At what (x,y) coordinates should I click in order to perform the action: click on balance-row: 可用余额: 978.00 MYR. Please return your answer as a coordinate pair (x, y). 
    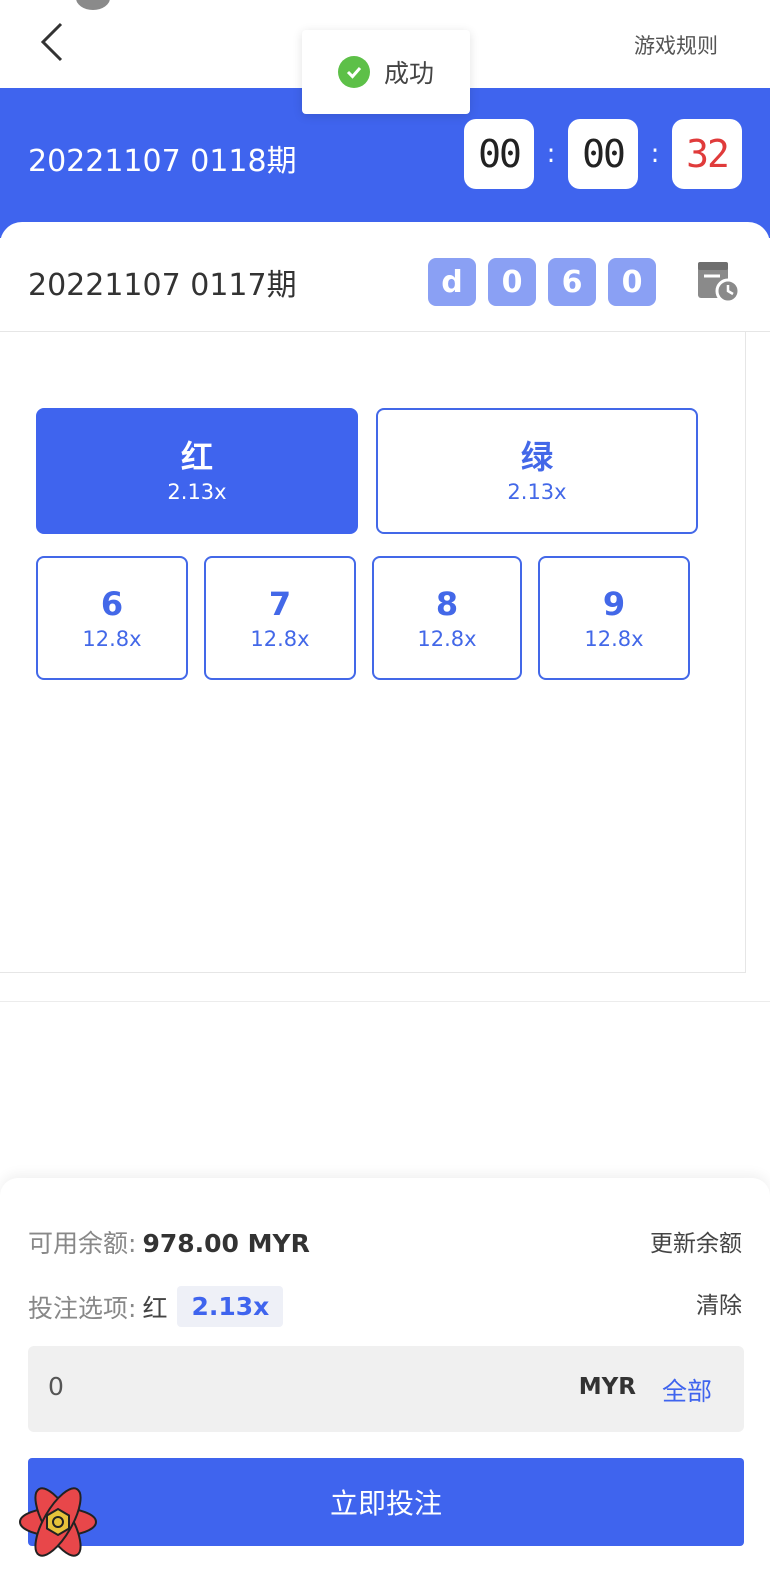
    Looking at the image, I should click on (169, 1242).